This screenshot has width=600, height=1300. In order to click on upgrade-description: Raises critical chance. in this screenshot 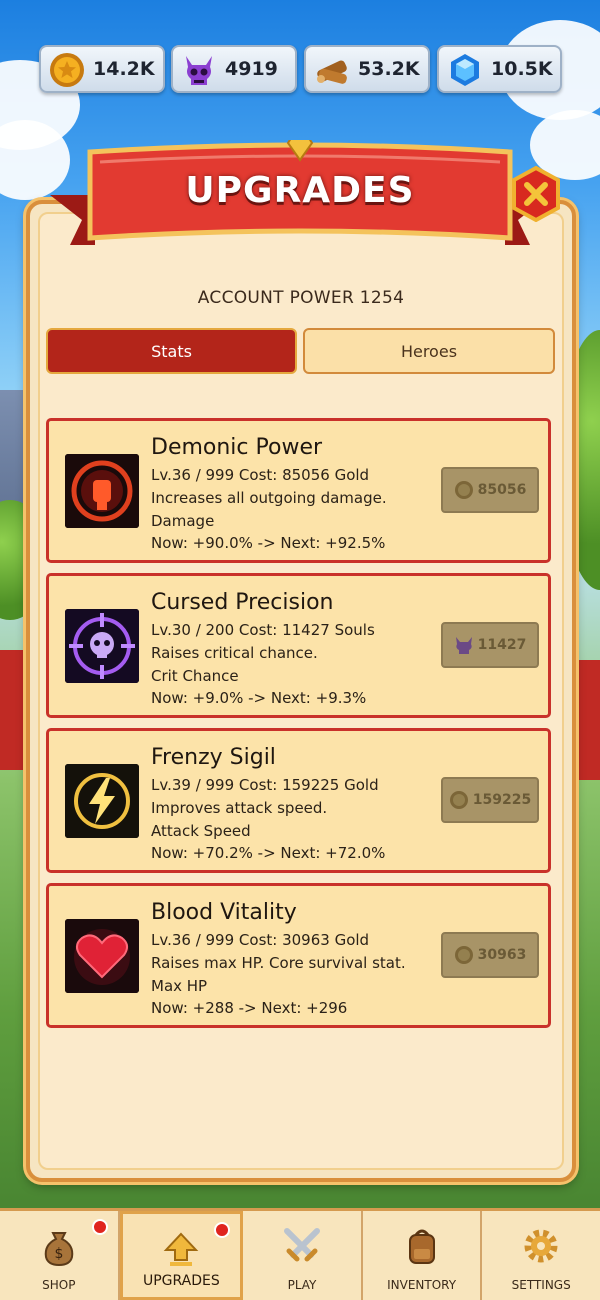, I will do `click(234, 653)`.